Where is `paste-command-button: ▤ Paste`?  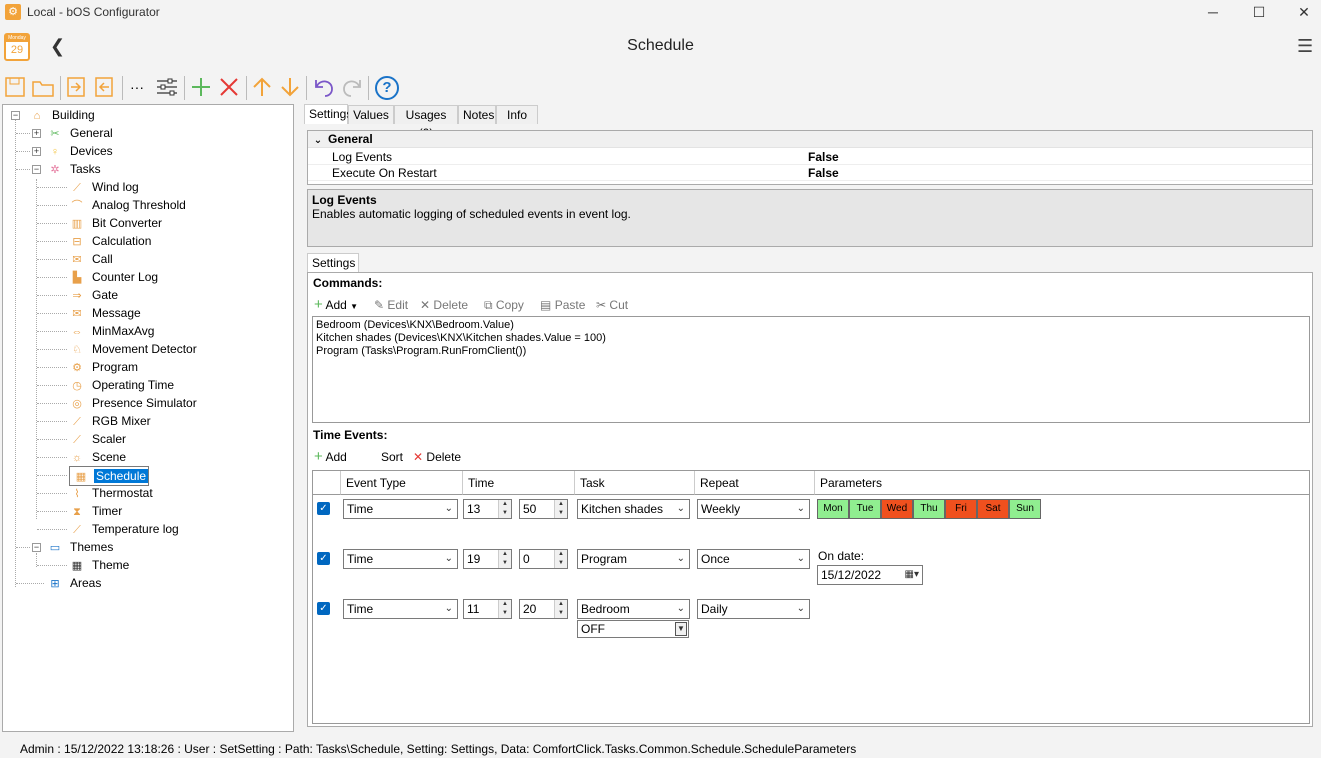
paste-command-button: ▤ Paste is located at coordinates (562, 305).